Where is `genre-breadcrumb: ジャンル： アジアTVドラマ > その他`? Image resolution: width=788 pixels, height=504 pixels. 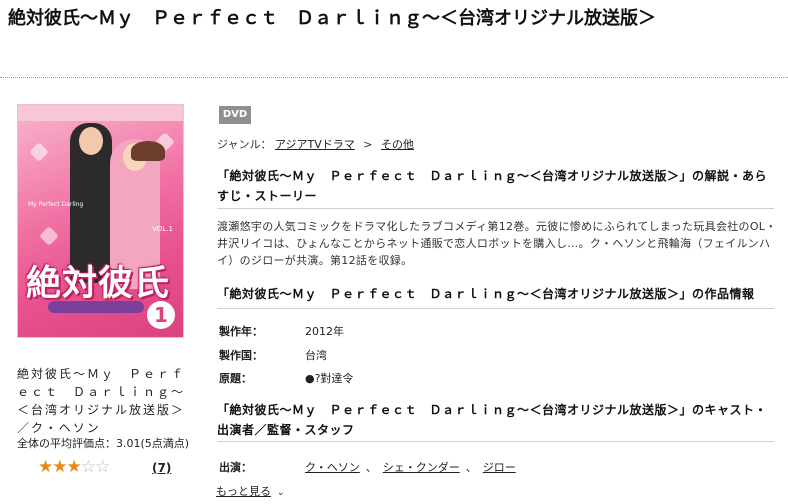
genre-breadcrumb: ジャンル： アジアTVドラマ > その他 is located at coordinates (315, 144).